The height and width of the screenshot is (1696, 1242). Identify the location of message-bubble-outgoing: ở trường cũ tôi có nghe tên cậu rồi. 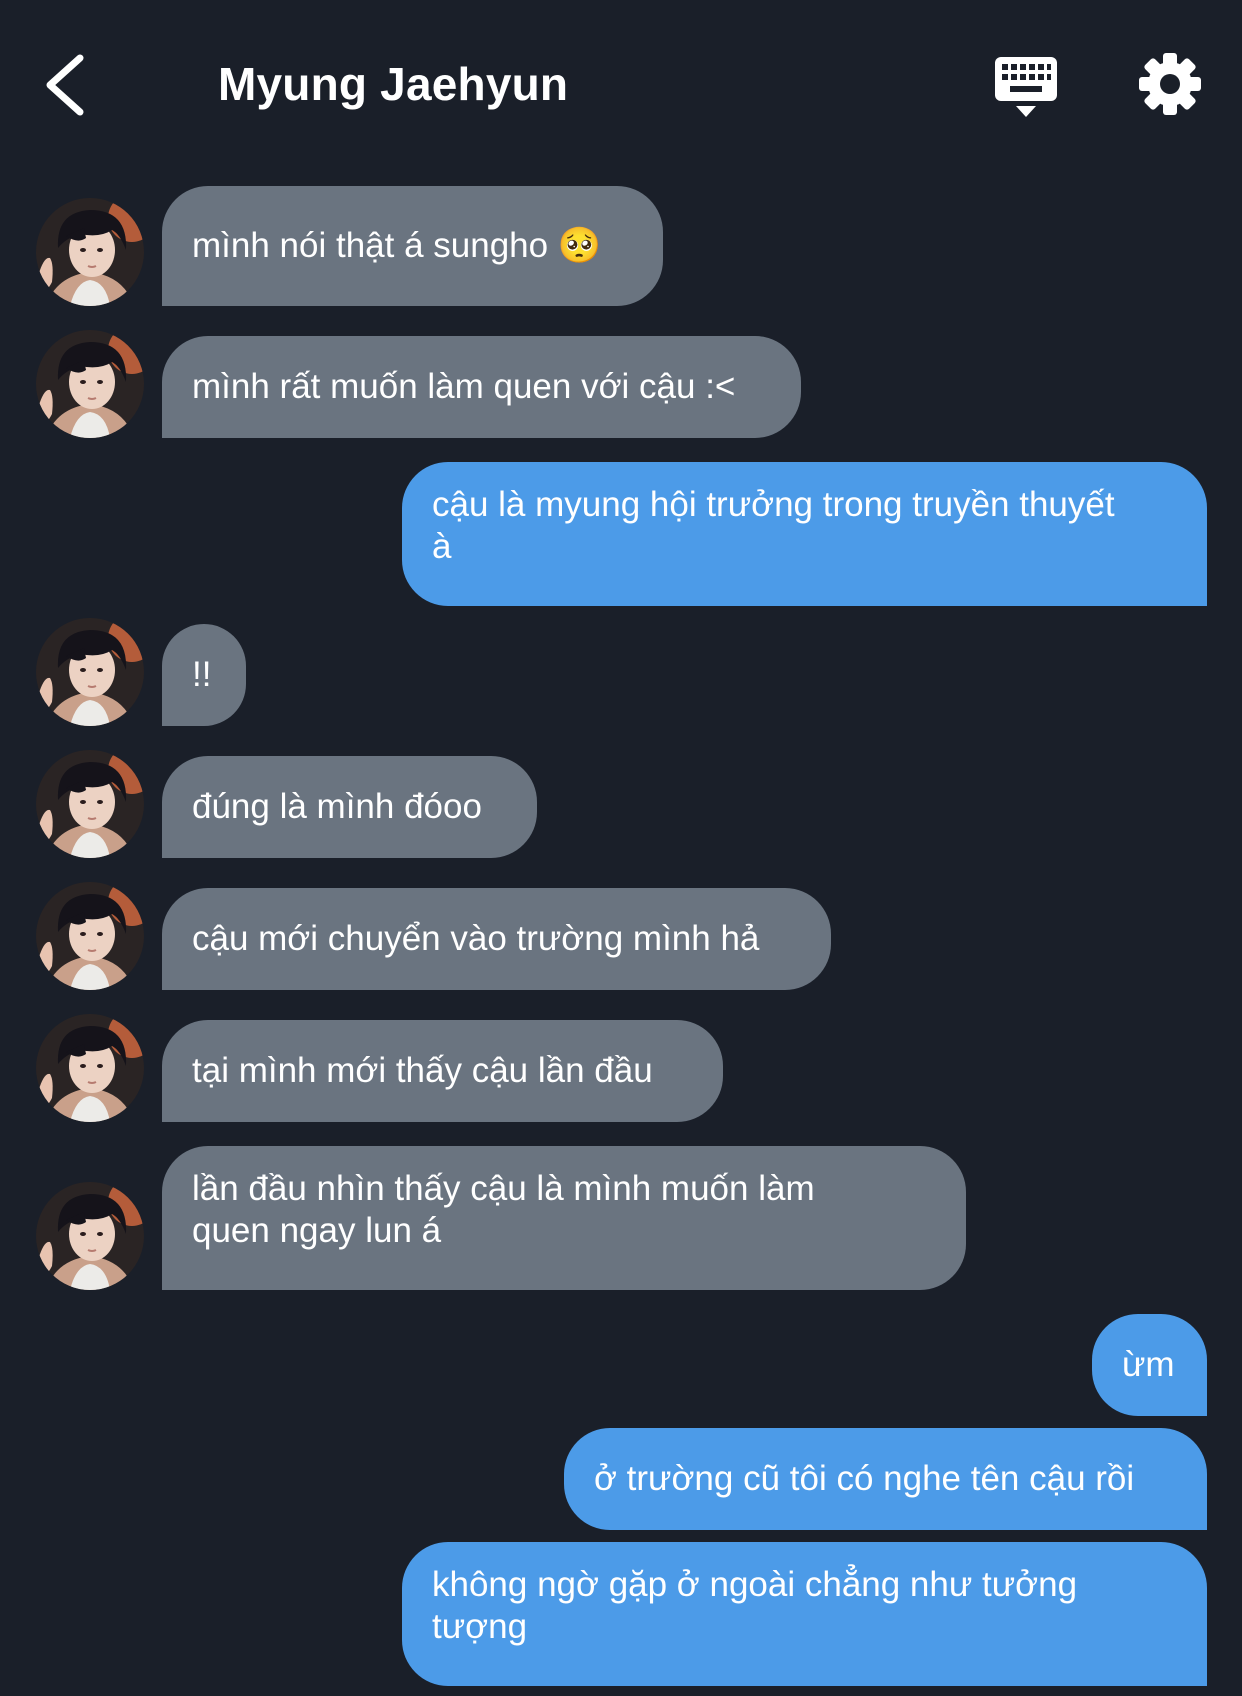
(885, 1479).